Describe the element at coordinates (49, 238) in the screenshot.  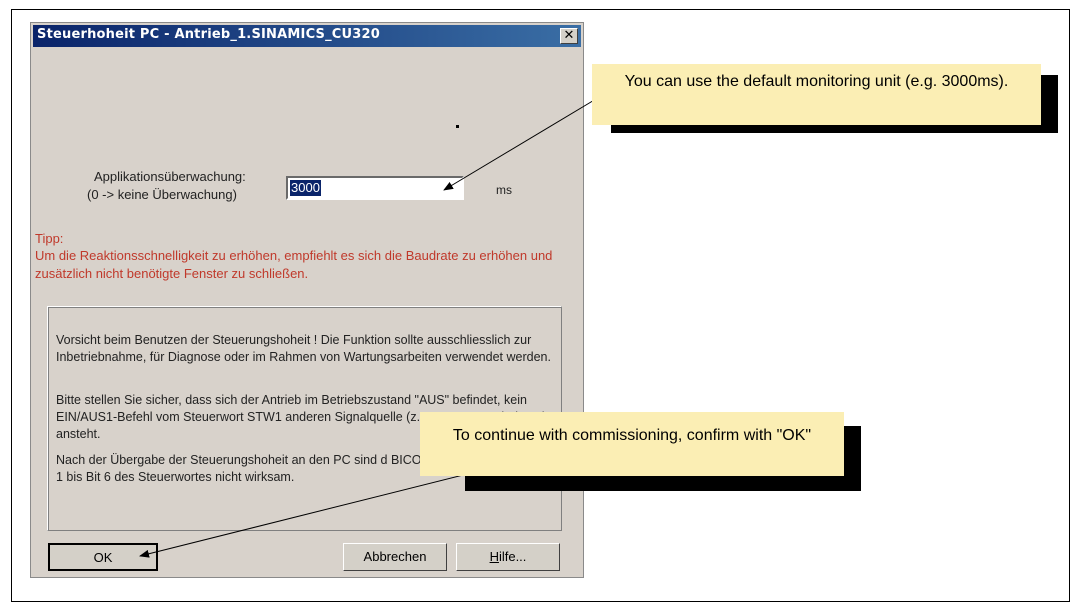
I see `tip-heading: Tipp:` at that location.